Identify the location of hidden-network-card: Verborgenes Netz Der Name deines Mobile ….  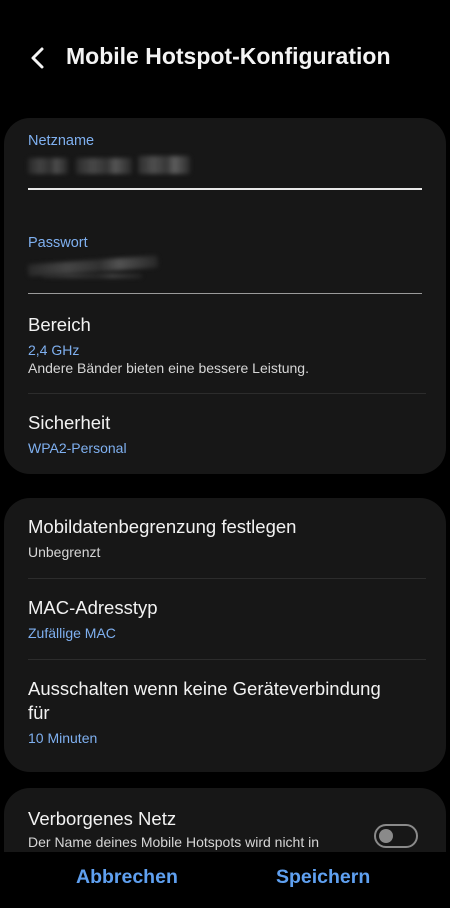
(225, 820).